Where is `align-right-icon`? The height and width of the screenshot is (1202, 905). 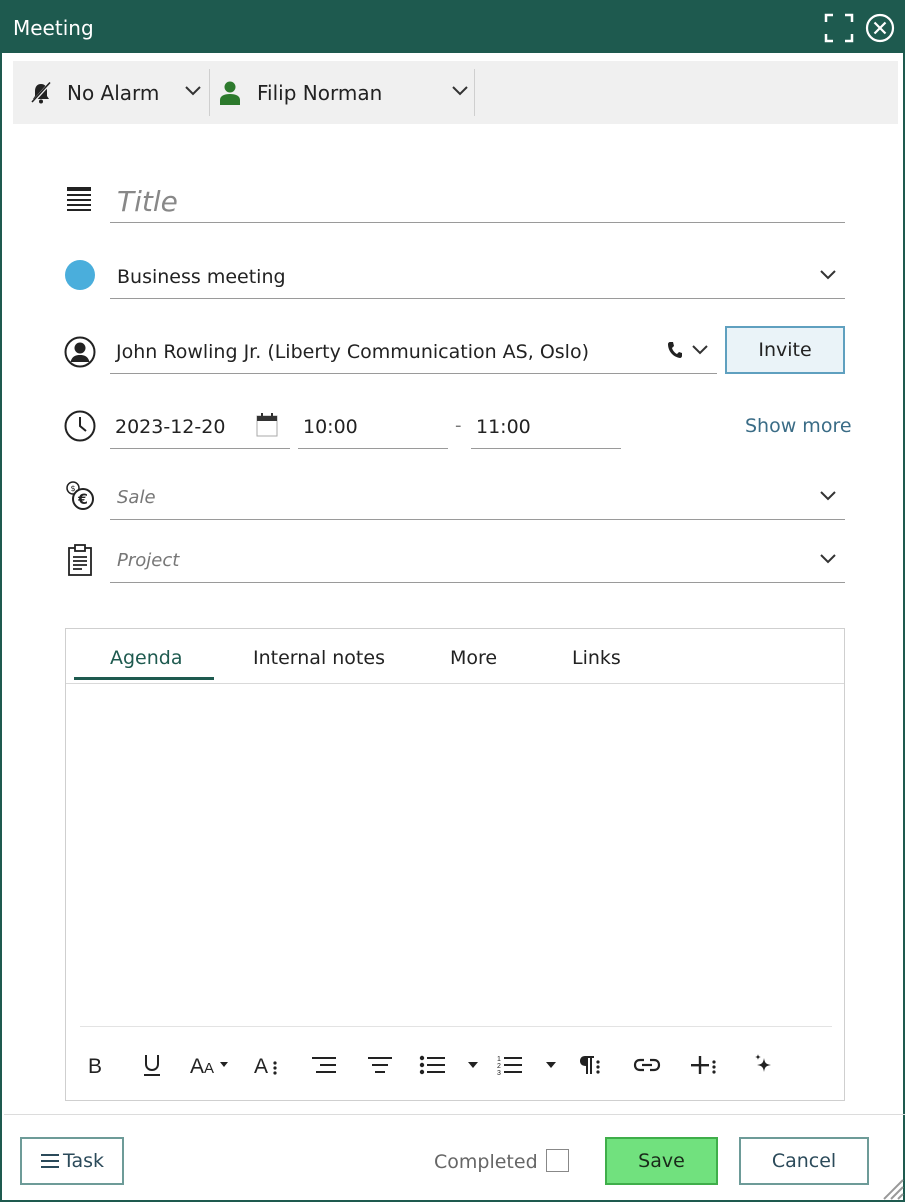
align-right-icon is located at coordinates (324, 1065).